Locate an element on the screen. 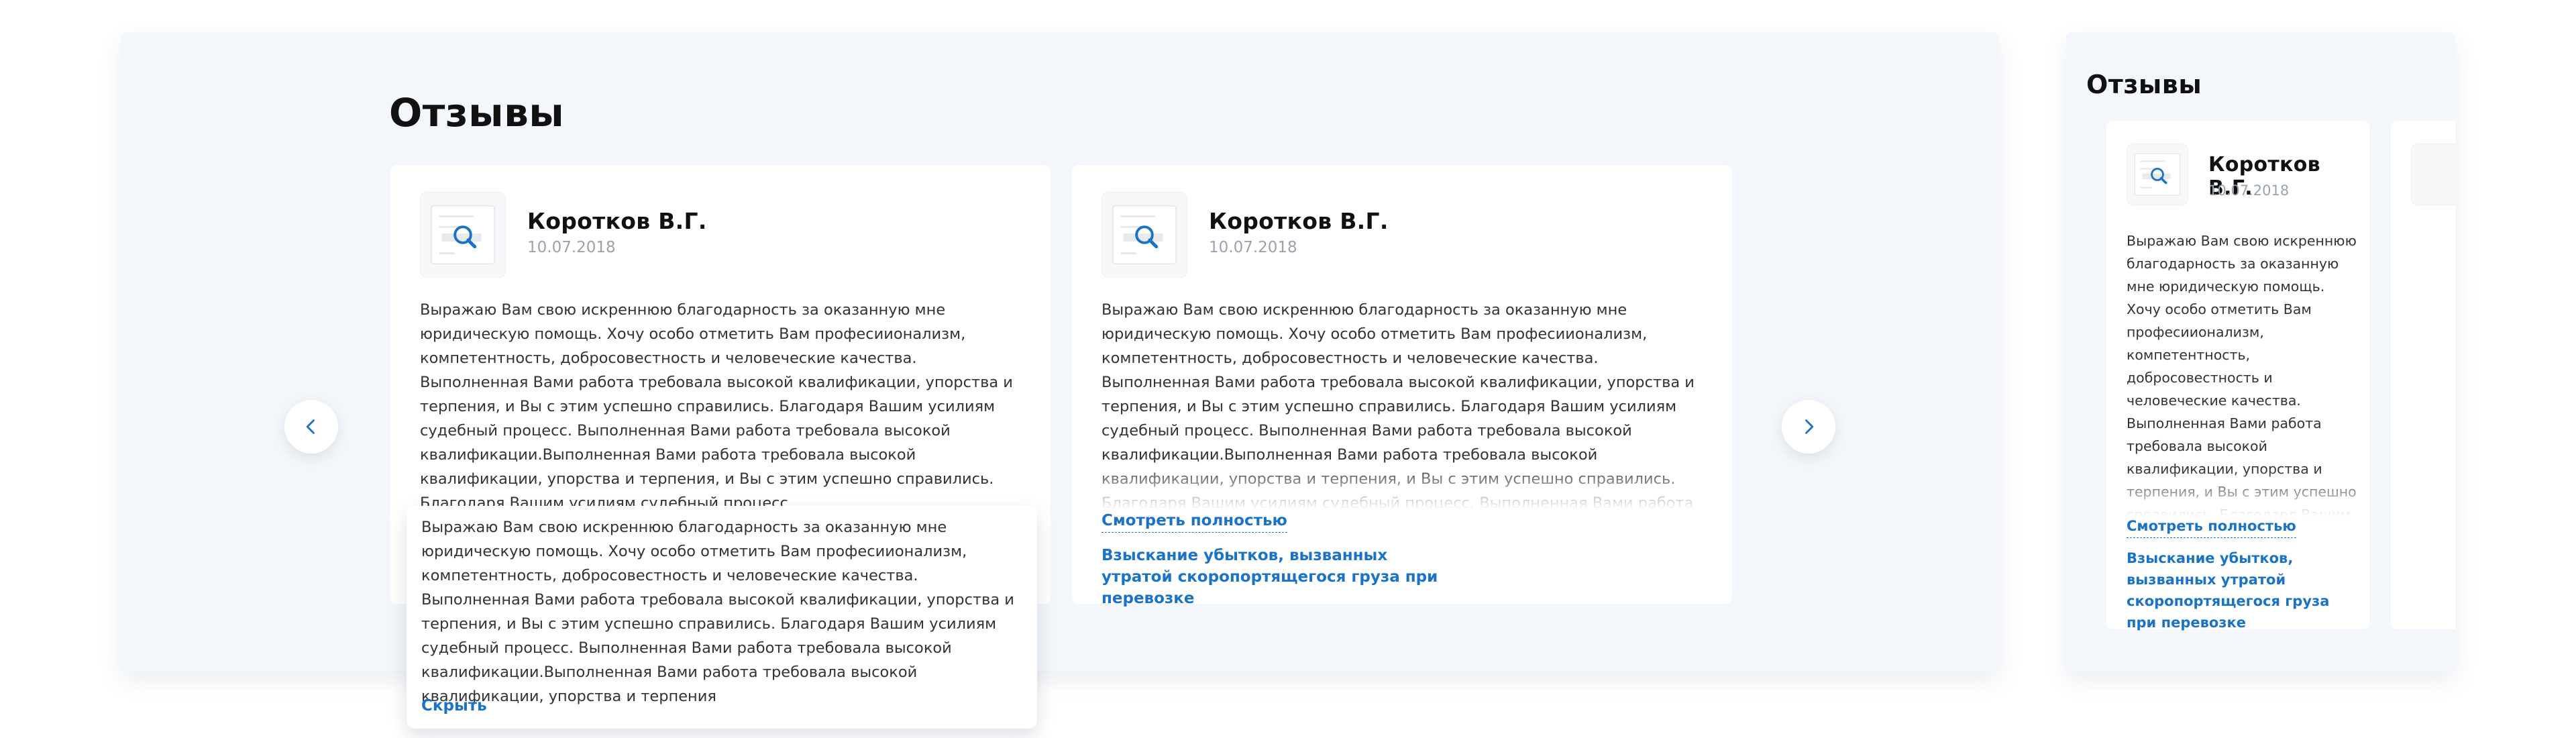 The image size is (2576, 738). carousel-next-button is located at coordinates (1808, 427).